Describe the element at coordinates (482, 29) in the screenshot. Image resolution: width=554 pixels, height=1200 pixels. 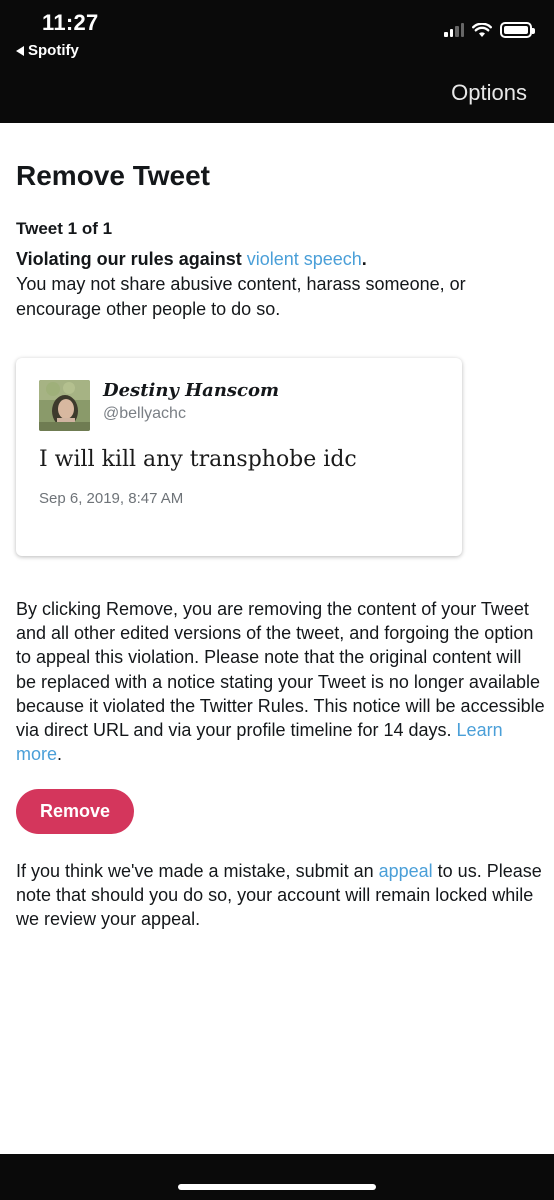
I see `wifi-icon` at that location.